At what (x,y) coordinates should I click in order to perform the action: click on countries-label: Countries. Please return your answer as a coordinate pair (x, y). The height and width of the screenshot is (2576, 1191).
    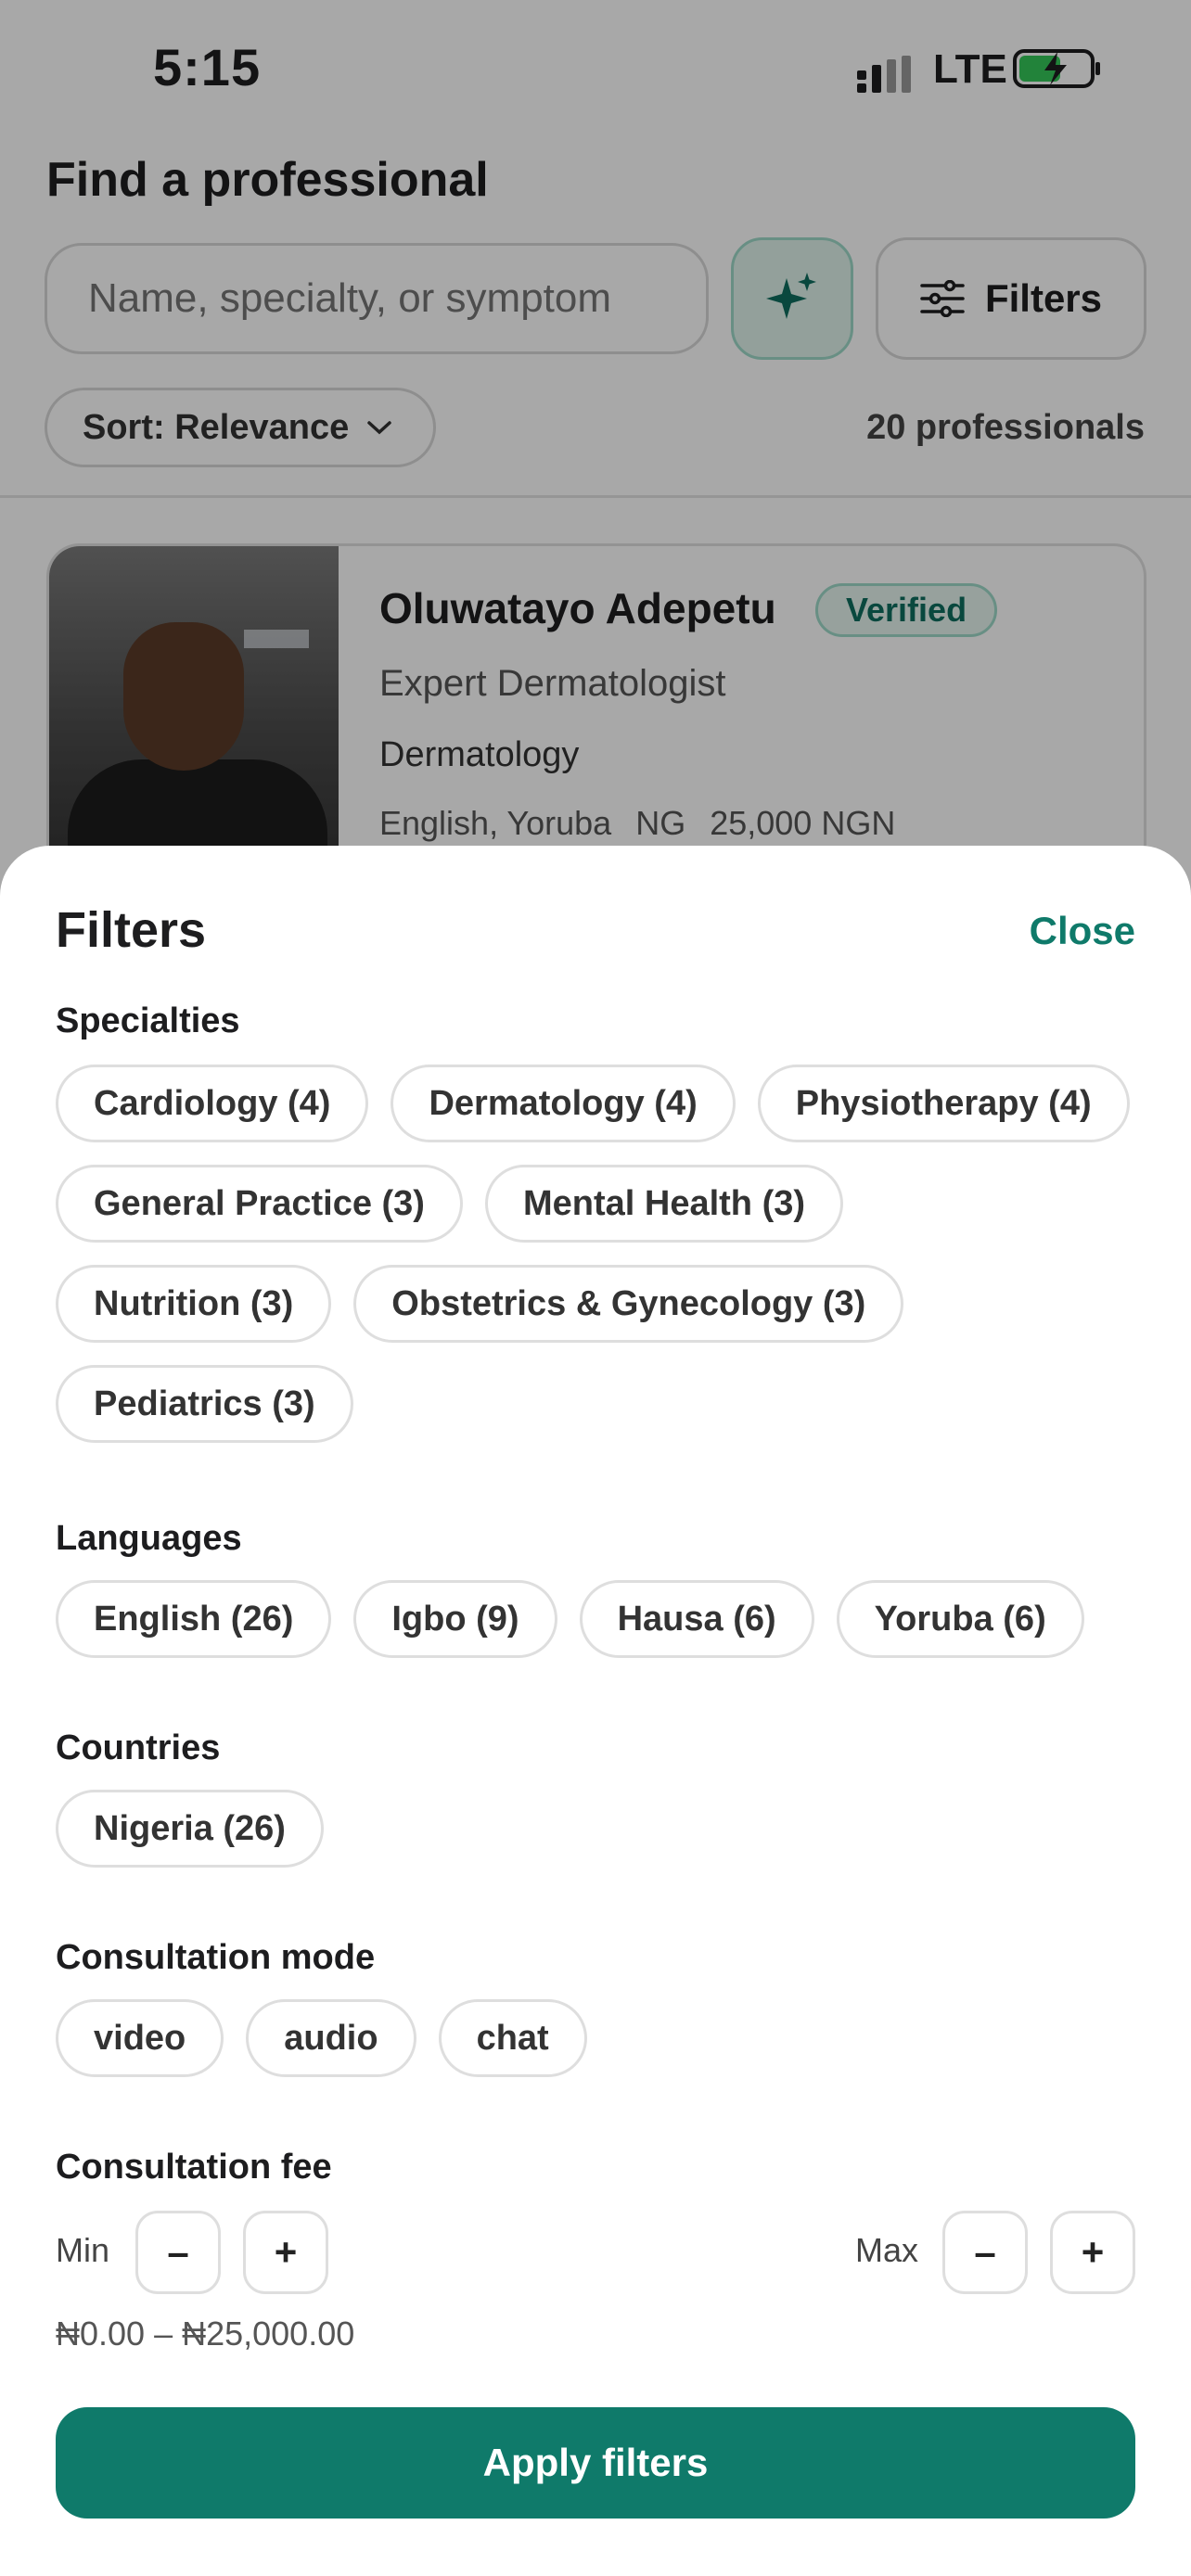
    Looking at the image, I should click on (138, 1747).